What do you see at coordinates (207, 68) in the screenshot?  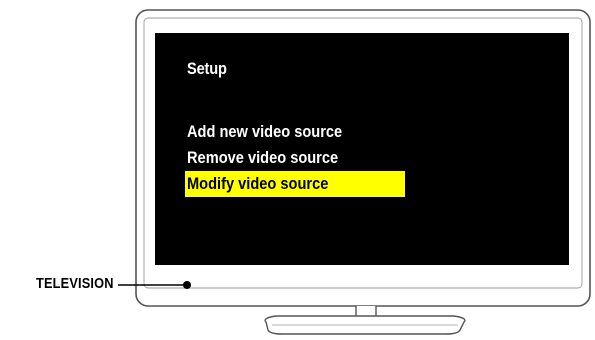 I see `menu-title: Setup` at bounding box center [207, 68].